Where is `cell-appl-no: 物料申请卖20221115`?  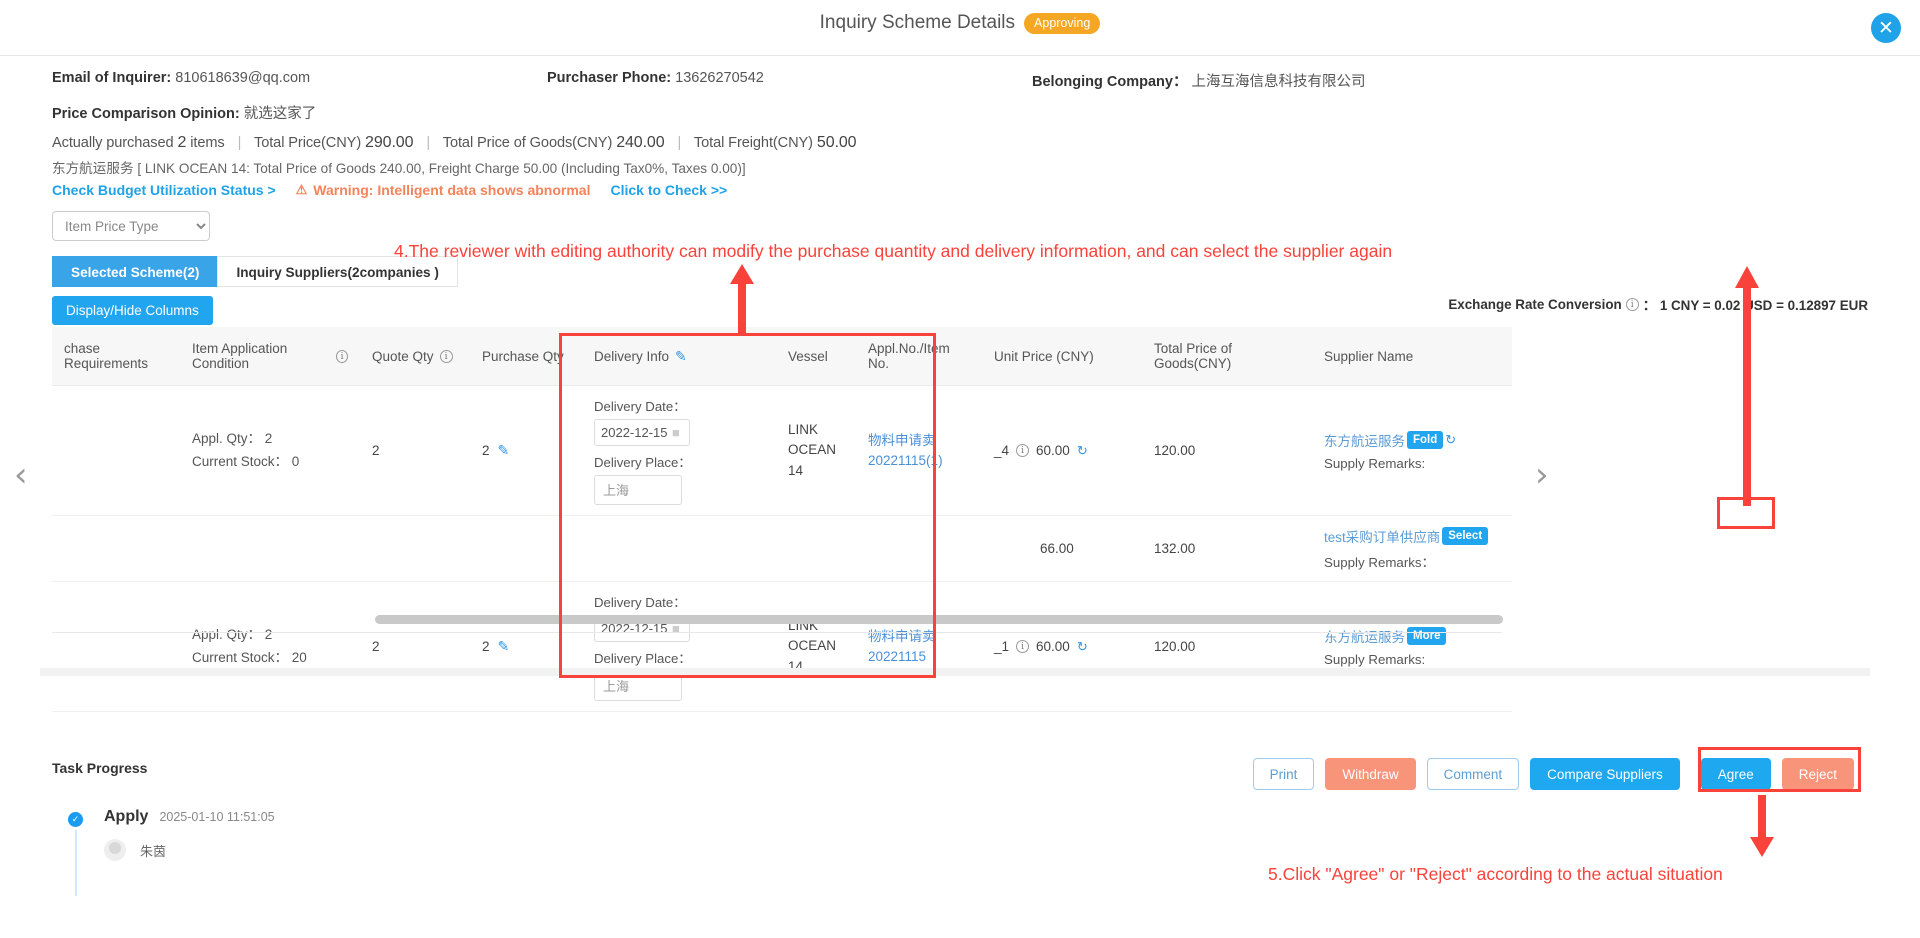
cell-appl-no: 物料申请卖20221115 is located at coordinates (919, 646).